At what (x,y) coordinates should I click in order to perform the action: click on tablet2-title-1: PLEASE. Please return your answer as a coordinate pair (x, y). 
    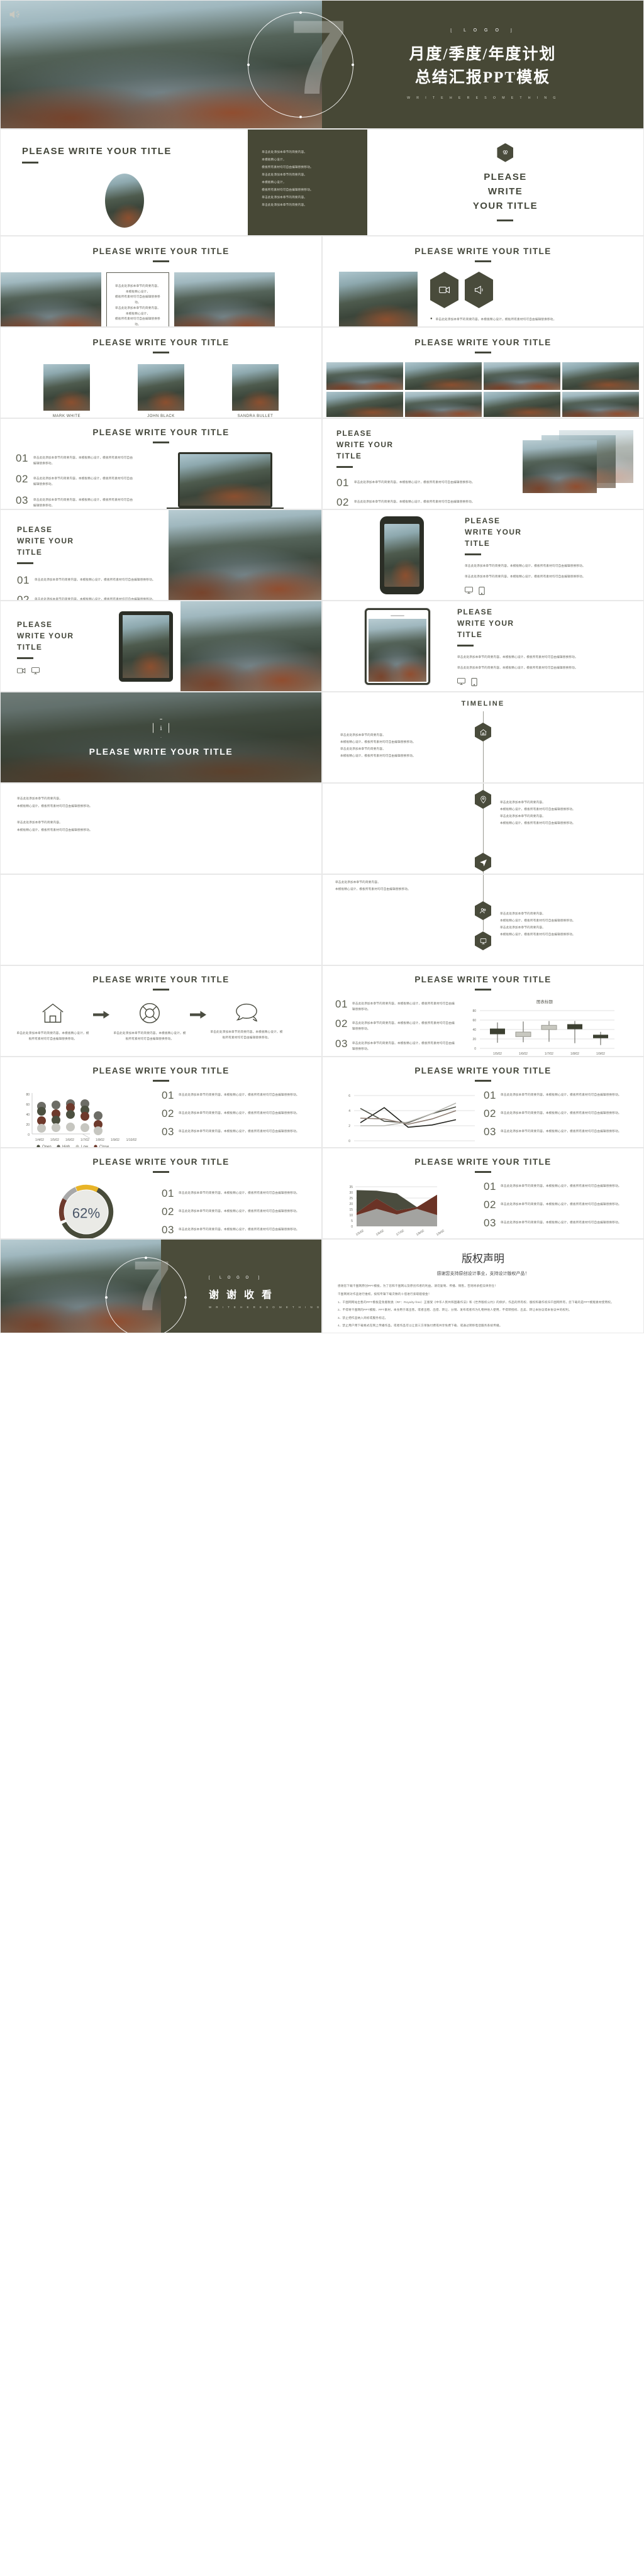
    Looking at the image, I should click on (475, 612).